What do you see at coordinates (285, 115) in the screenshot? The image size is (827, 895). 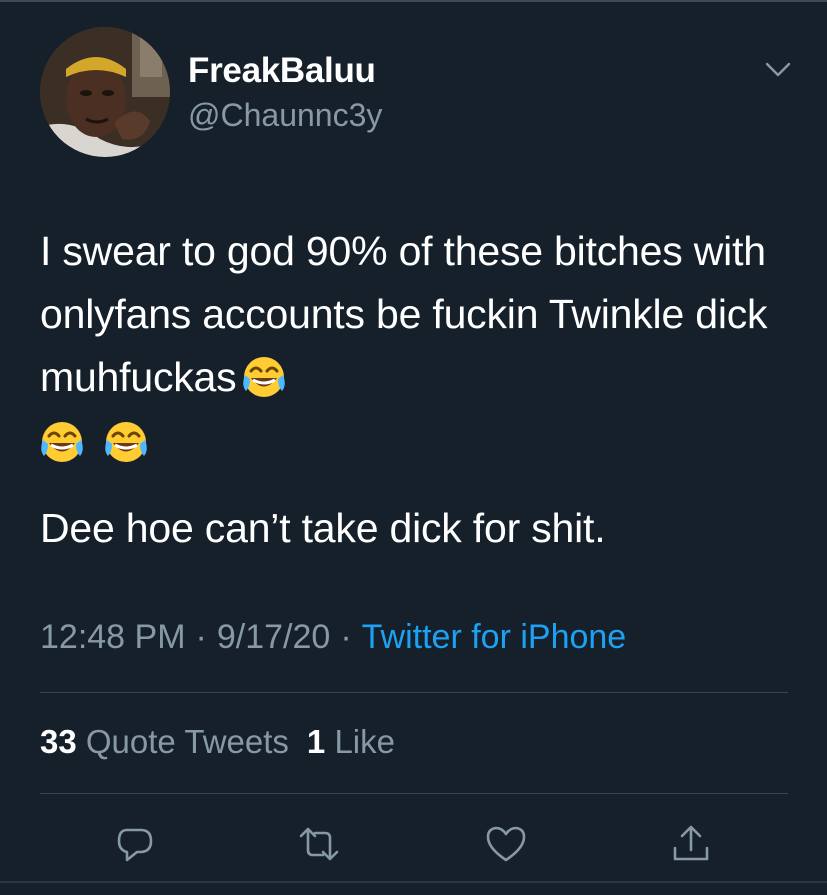 I see `author-handle: @Chaunnc3y` at bounding box center [285, 115].